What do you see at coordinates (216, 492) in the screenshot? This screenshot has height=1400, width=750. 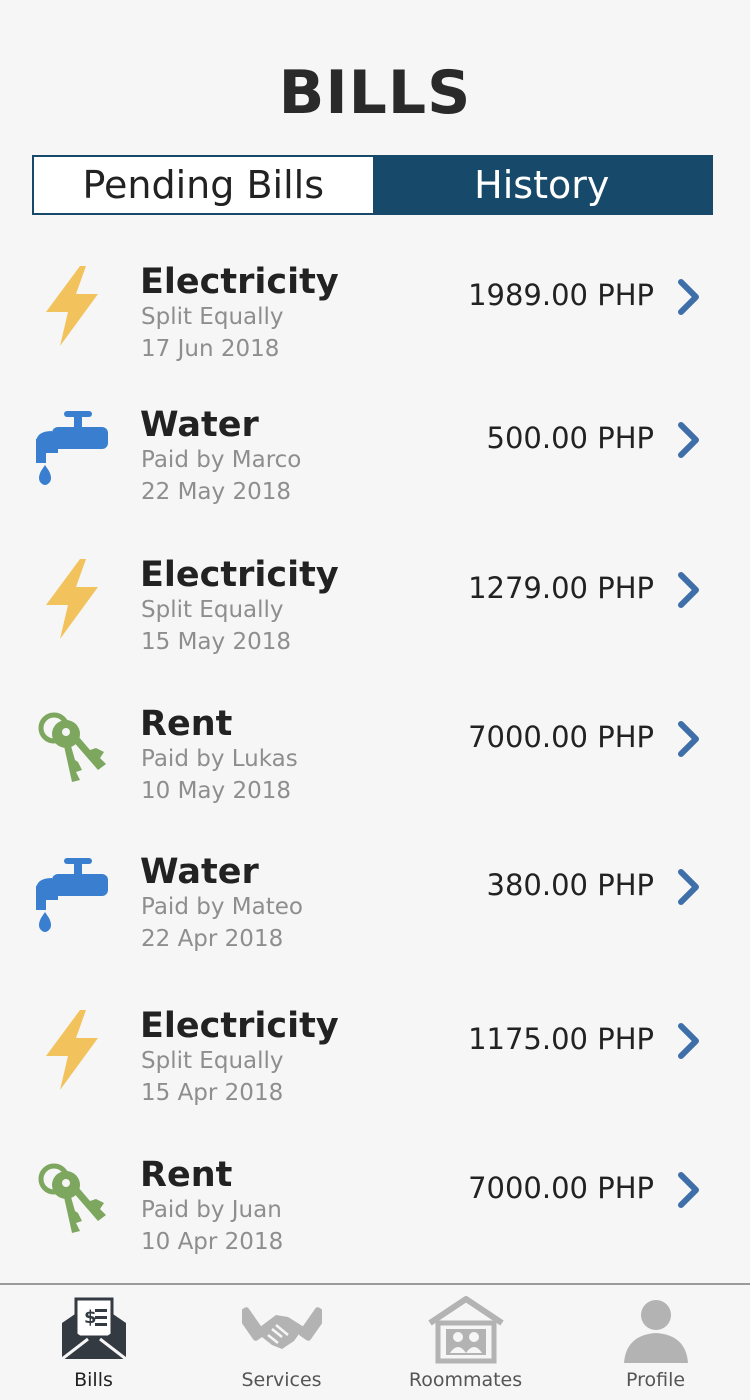 I see `bill-date: 22 May 2018` at bounding box center [216, 492].